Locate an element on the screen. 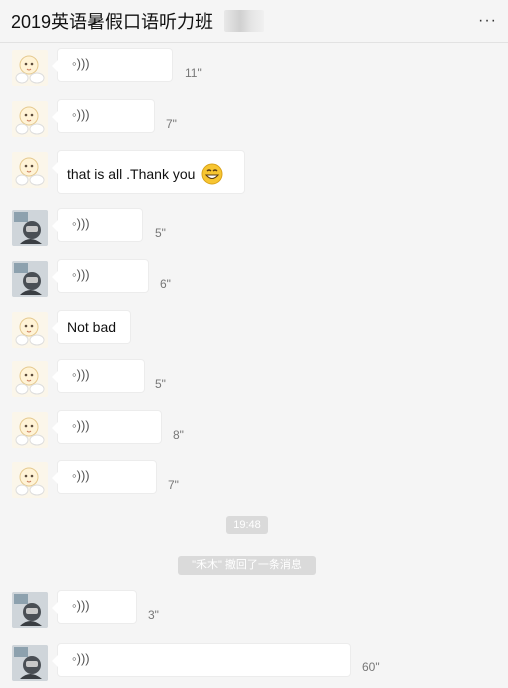  text-message-bubble: that is all .Thank you is located at coordinates (148, 172).